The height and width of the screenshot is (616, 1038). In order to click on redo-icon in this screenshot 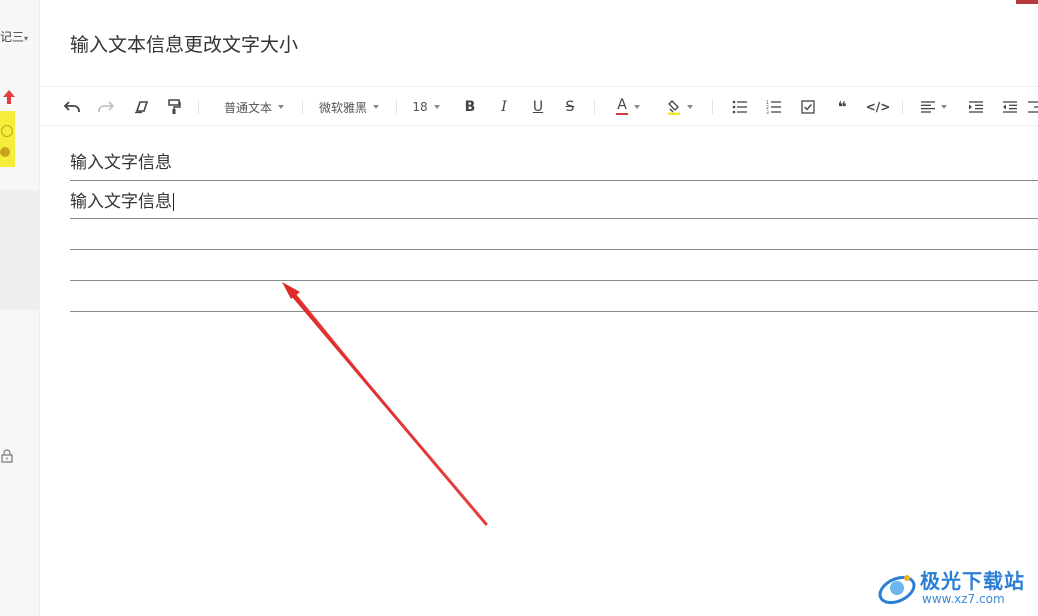, I will do `click(106, 106)`.